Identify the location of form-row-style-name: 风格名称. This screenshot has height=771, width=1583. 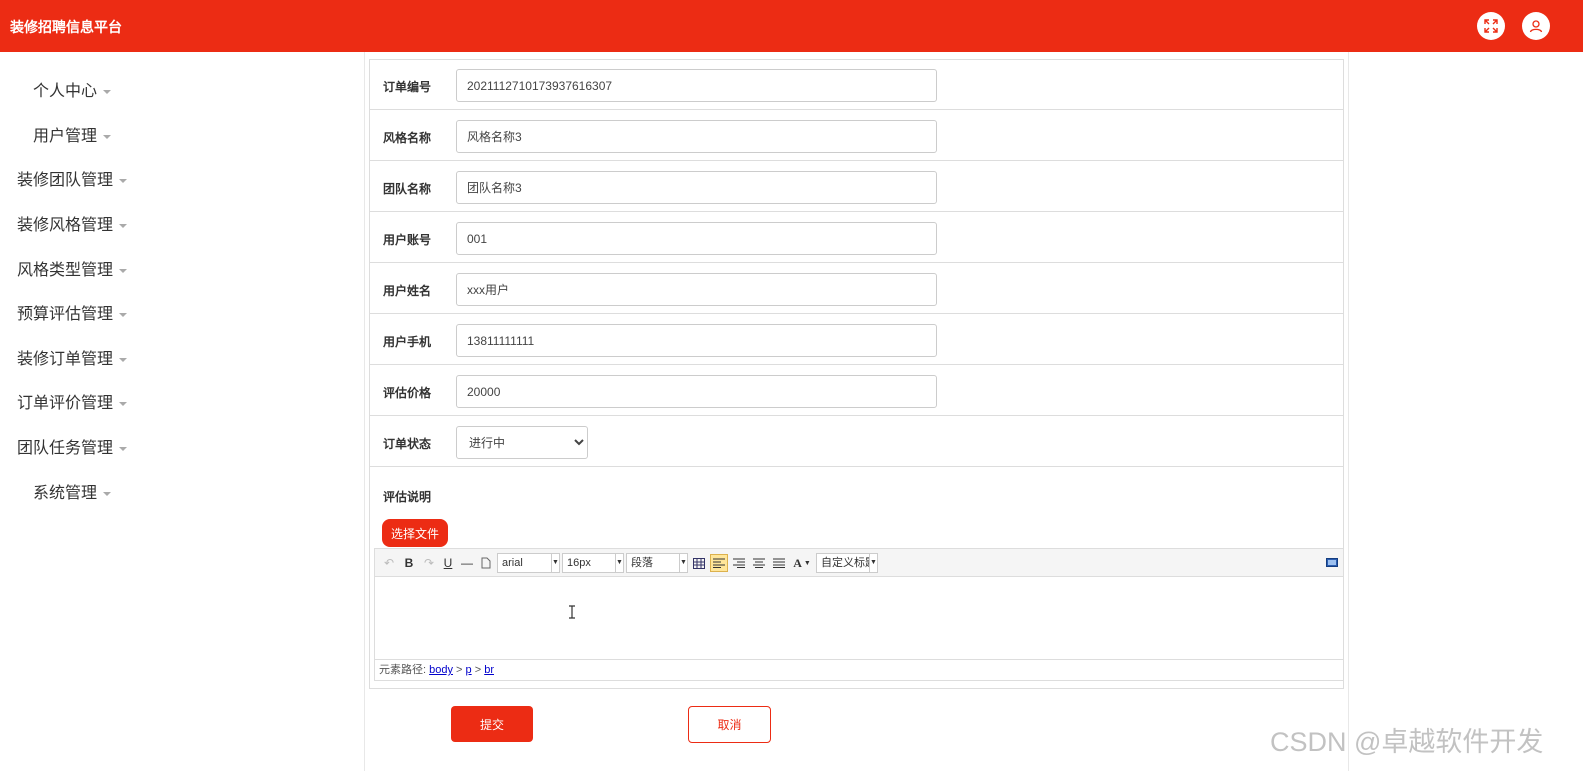
(856, 136).